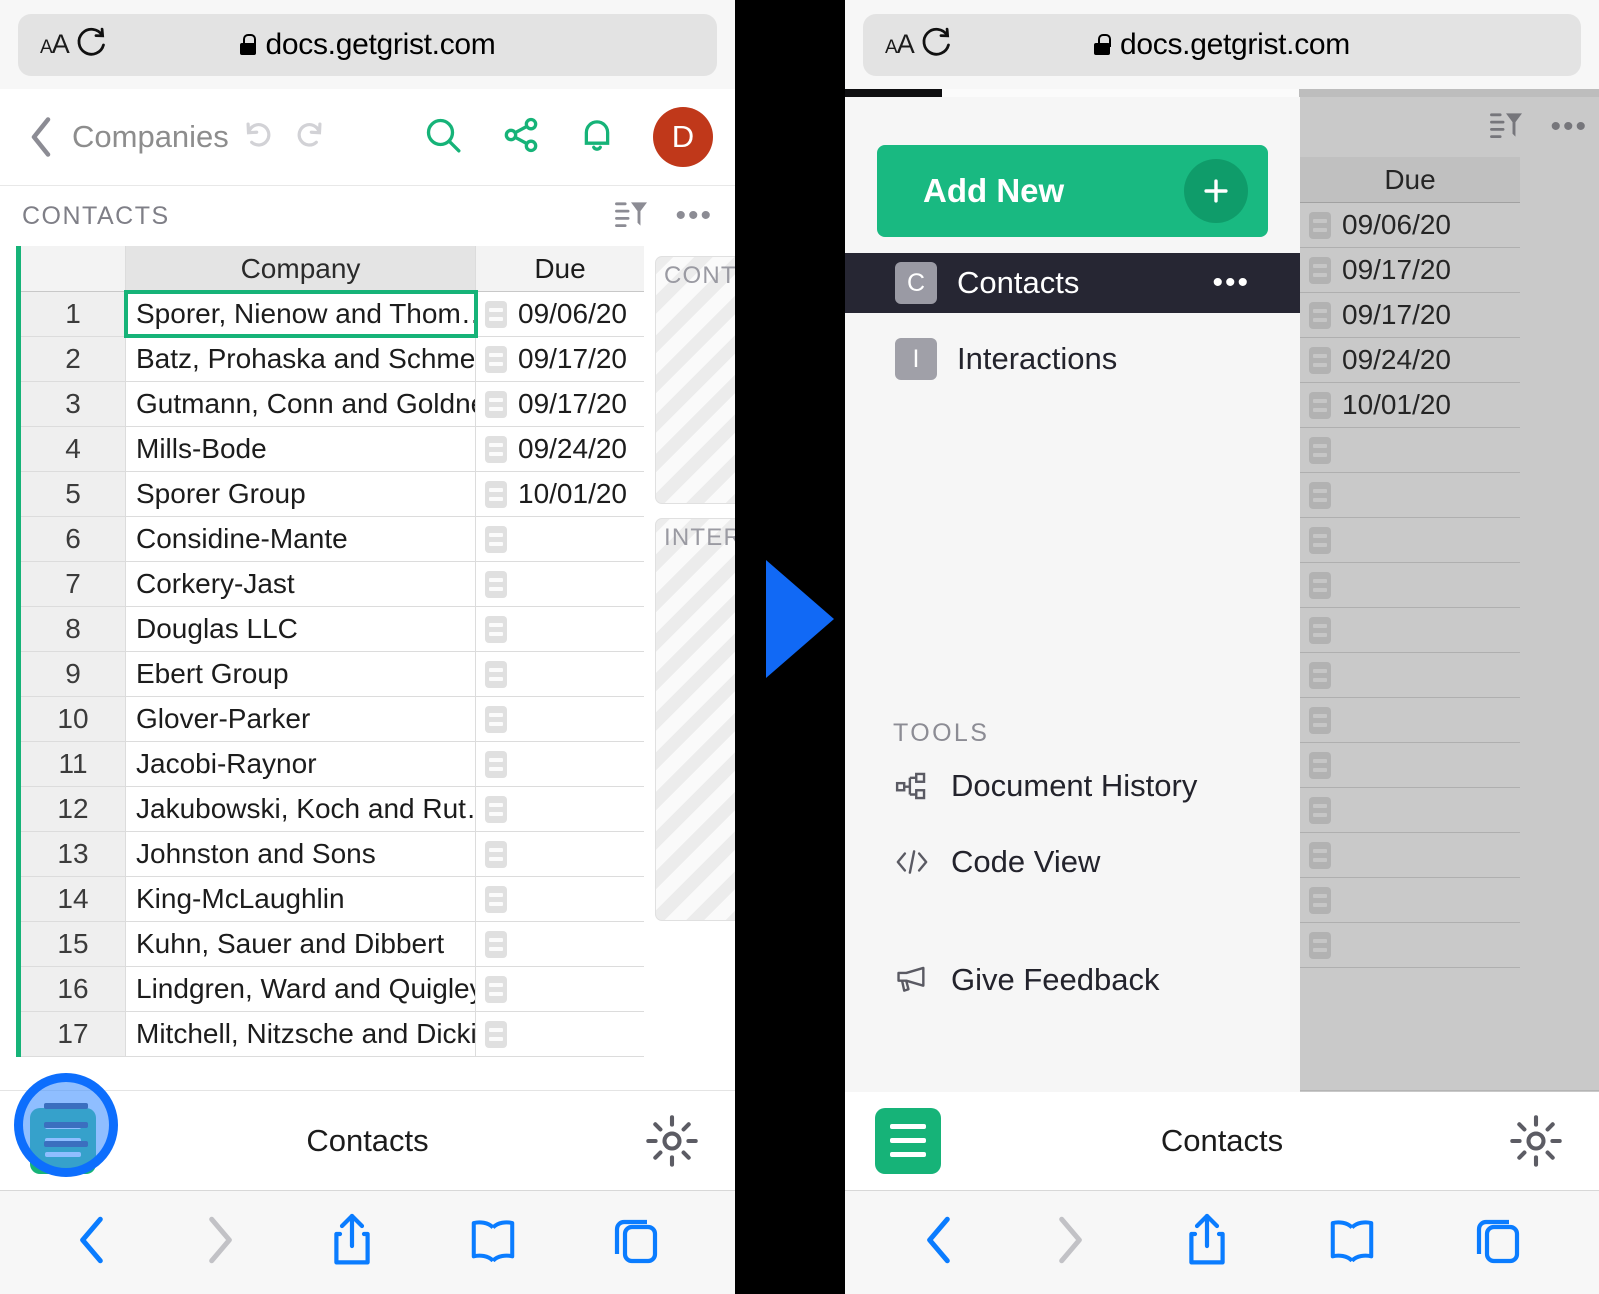 The image size is (1599, 1294). Describe the element at coordinates (301, 1034) in the screenshot. I see `cell-company: Mitchell, Nitzsche and Dicki` at that location.